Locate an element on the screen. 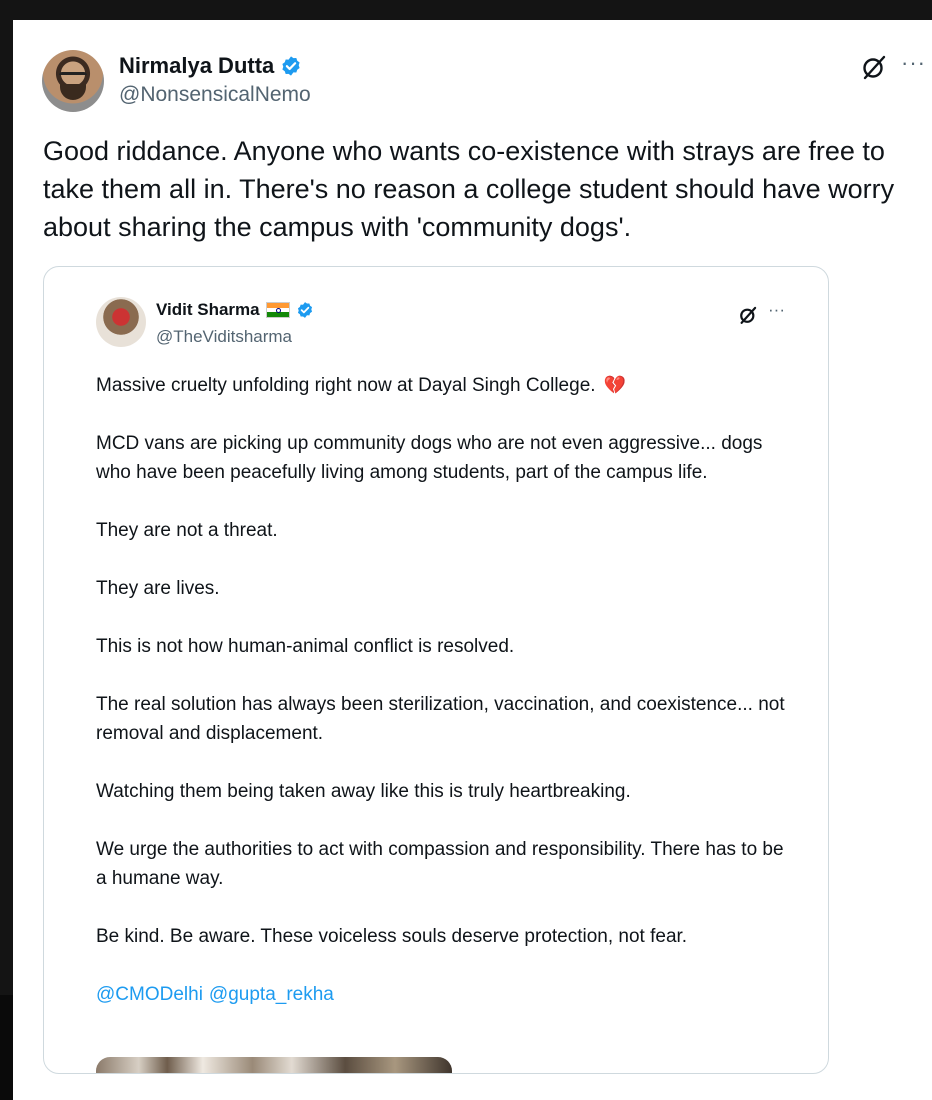  edge-artifact is located at coordinates (5, 719).